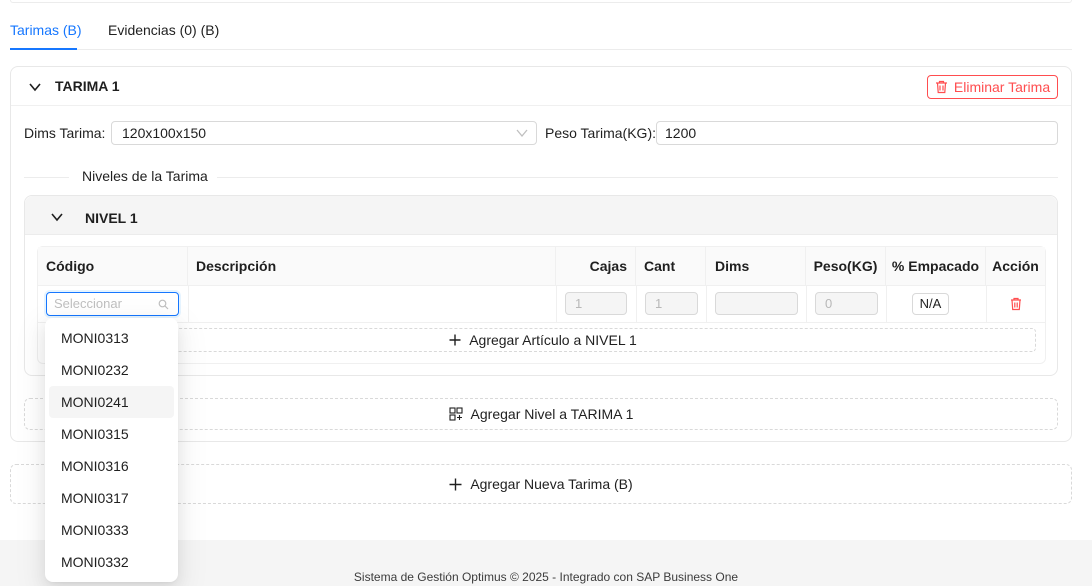  What do you see at coordinates (541, 1) in the screenshot?
I see `previous-card-bottom-edge` at bounding box center [541, 1].